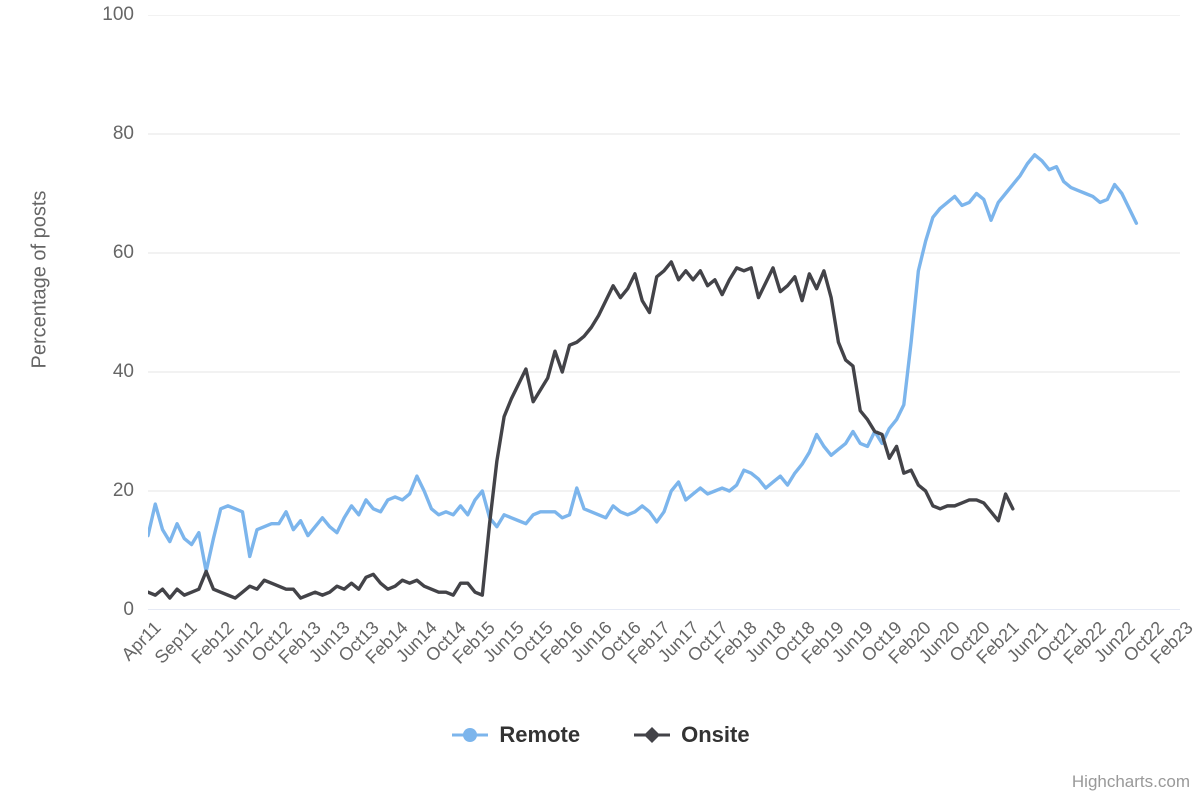 This screenshot has width=1200, height=800. I want to click on legend-item-remote: Remote, so click(515, 735).